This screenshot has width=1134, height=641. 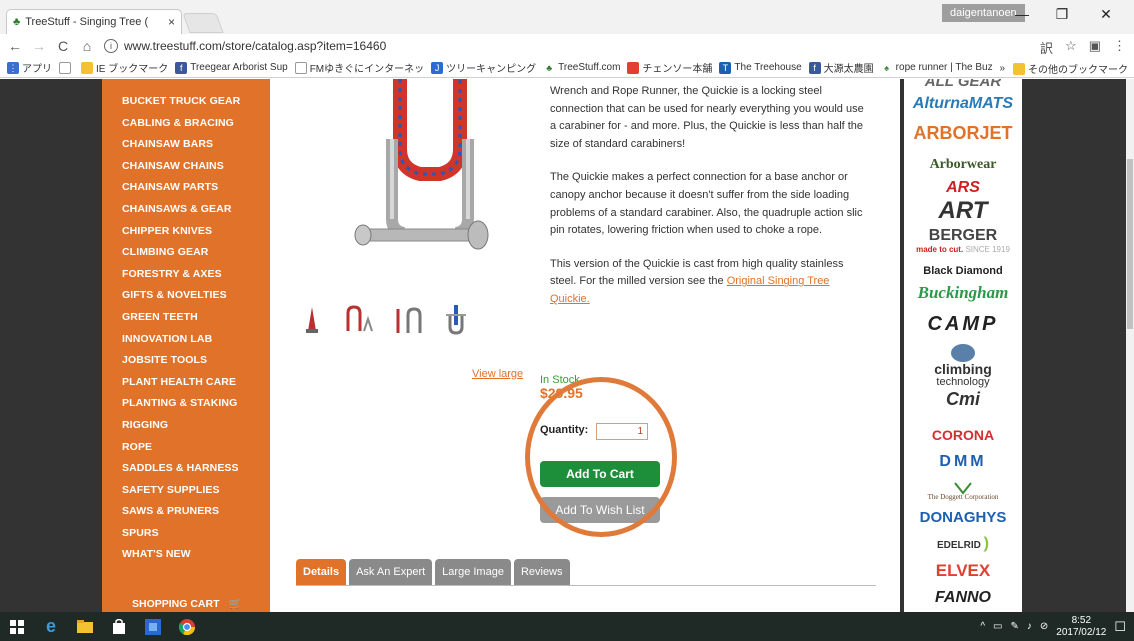 I want to click on battery-icon: ▭, so click(x=997, y=626).